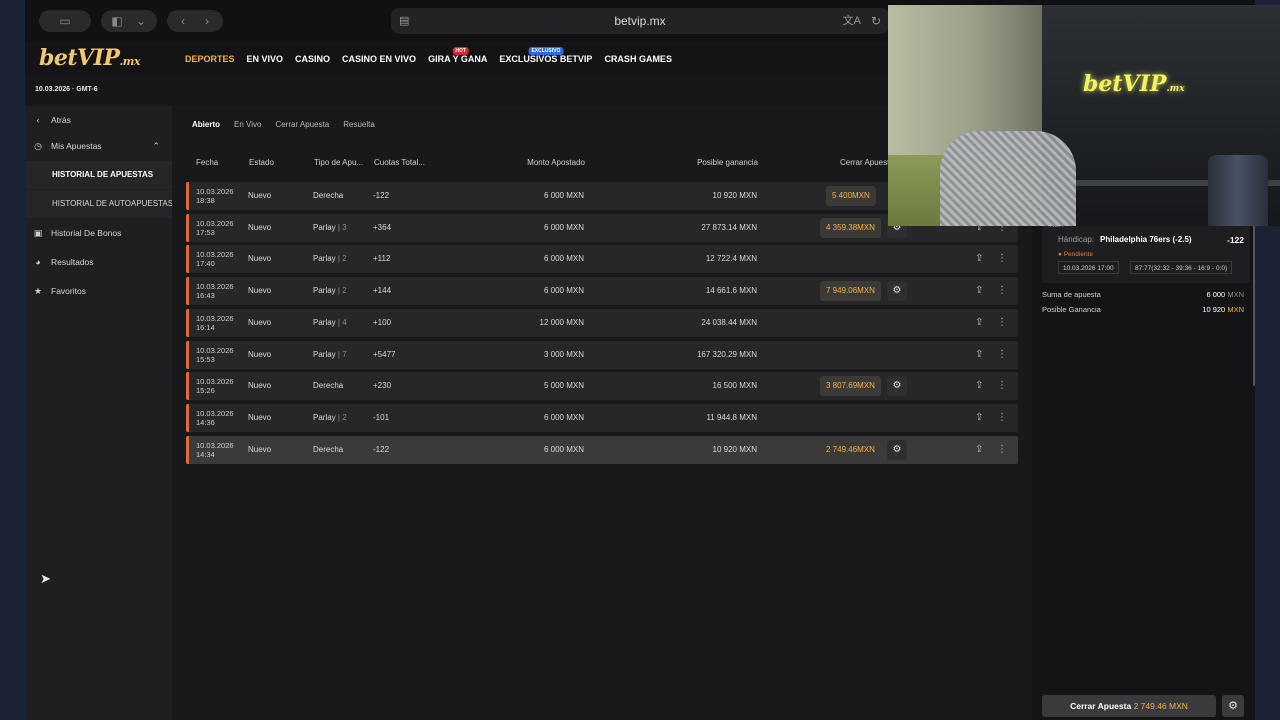 The height and width of the screenshot is (720, 1280). Describe the element at coordinates (302, 124) in the screenshot. I see `tab-cerrar-apuesta: Cerrar Apuesta` at that location.